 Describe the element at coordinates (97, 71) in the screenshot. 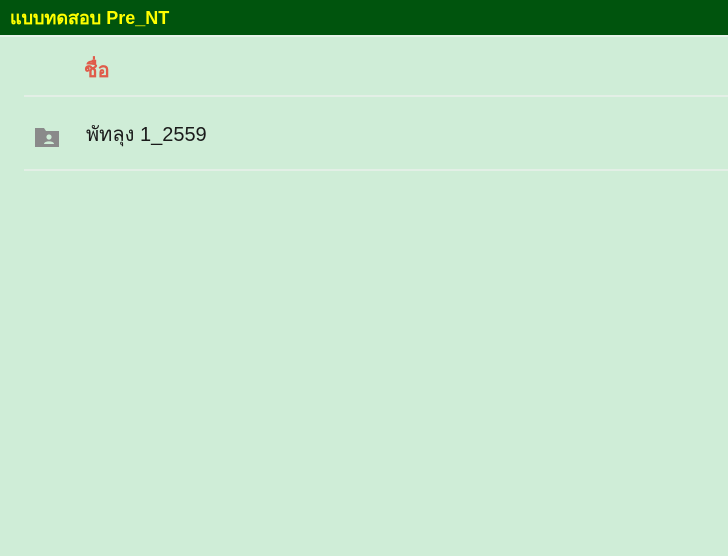

I see `column-header-name: ชื่อ` at that location.